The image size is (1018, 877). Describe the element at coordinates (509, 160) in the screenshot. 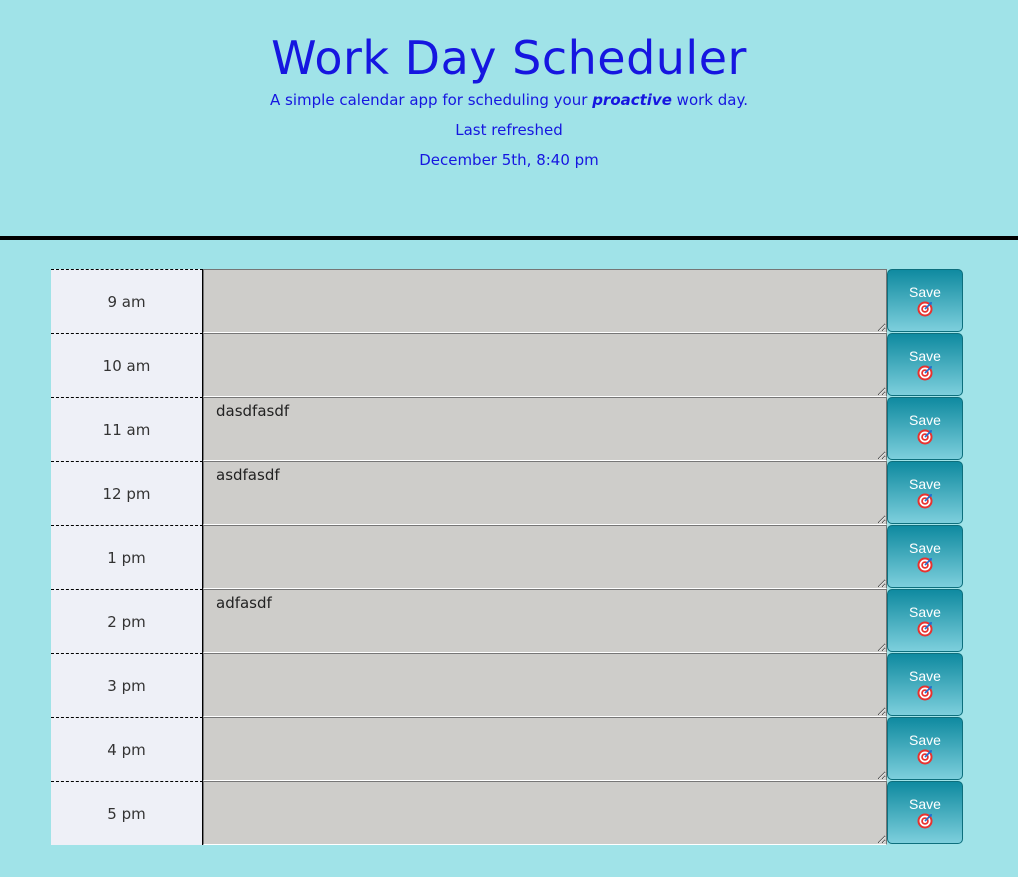

I see `refresh-date: December 5th, 8:40 pm` at that location.